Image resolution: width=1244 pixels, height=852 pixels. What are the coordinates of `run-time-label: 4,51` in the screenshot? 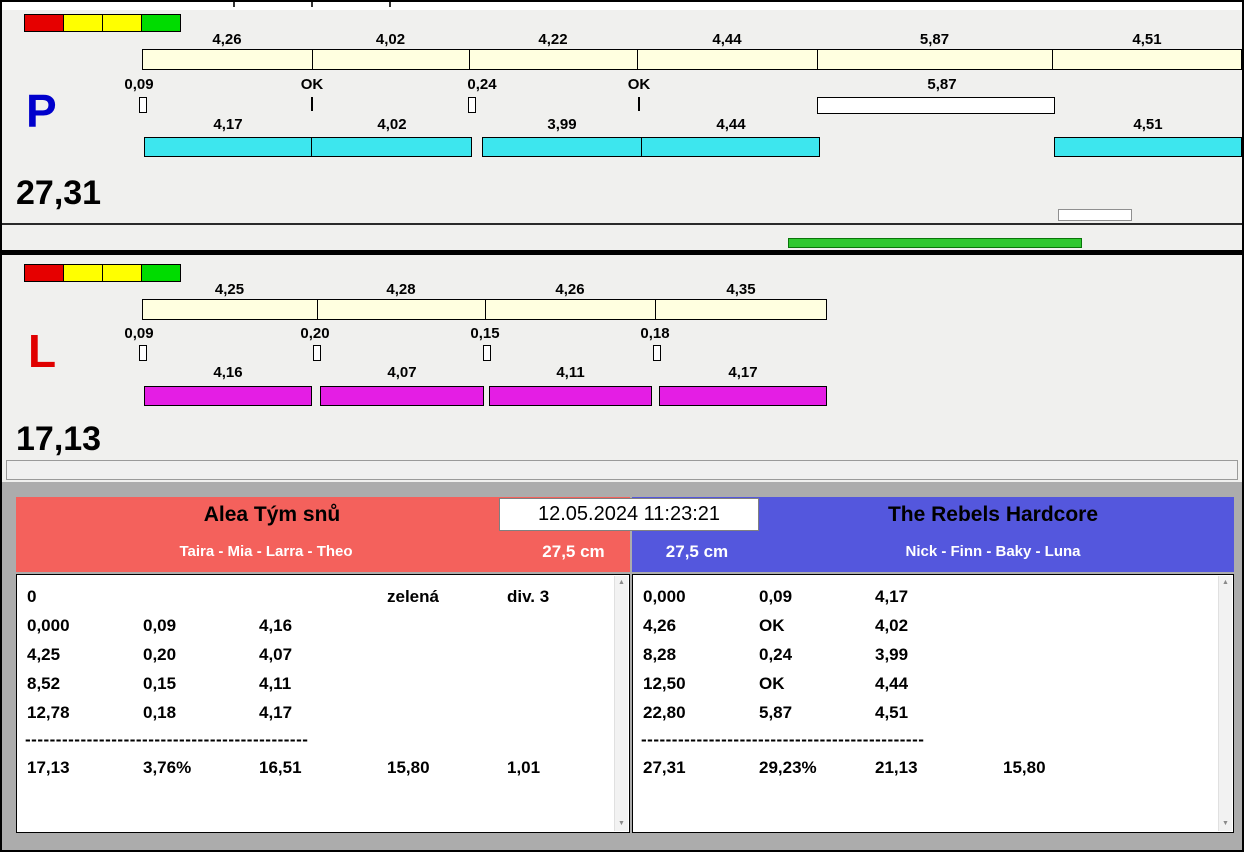 It's located at (1148, 124).